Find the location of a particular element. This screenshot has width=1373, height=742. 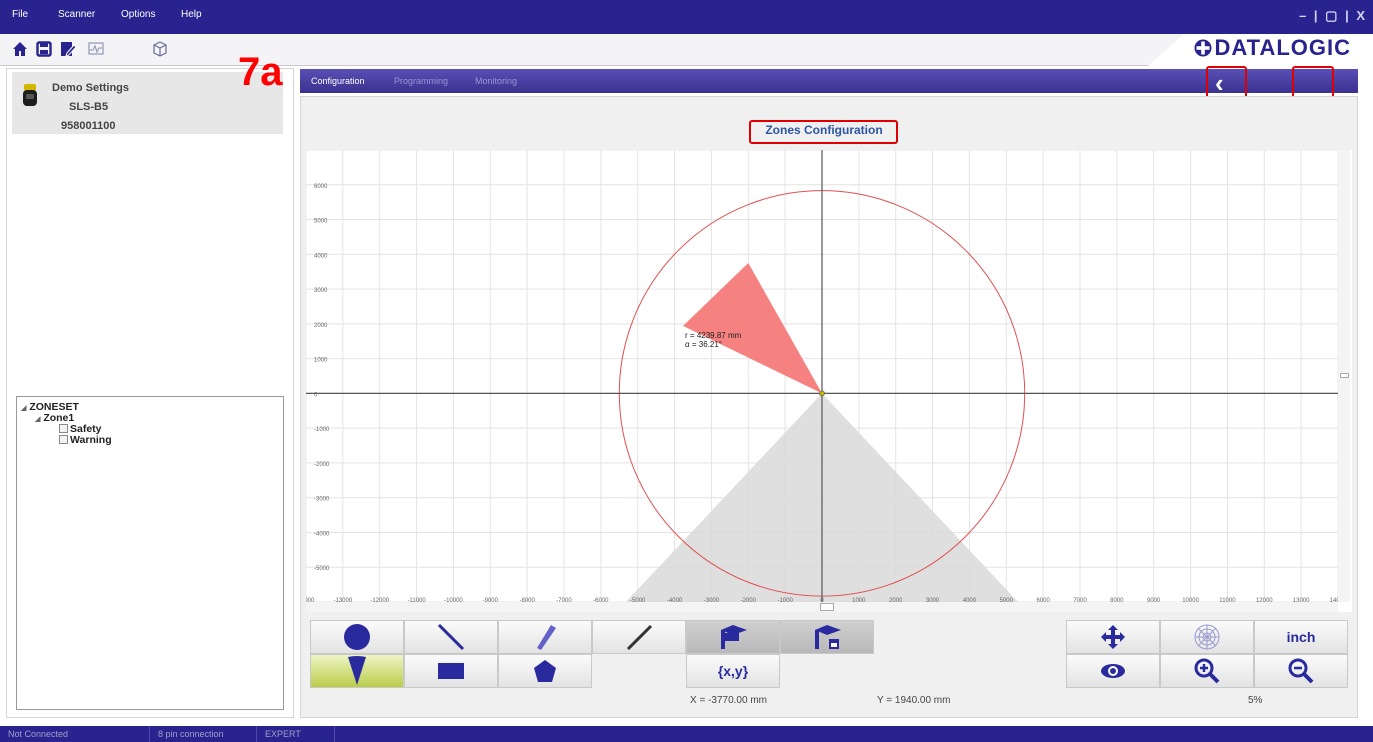

rectangle-tool-button is located at coordinates (451, 671).